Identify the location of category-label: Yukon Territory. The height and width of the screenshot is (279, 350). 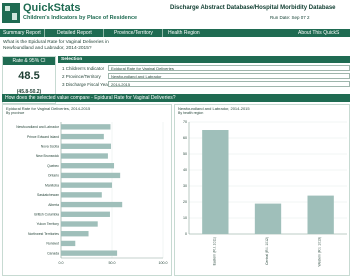
(47, 224).